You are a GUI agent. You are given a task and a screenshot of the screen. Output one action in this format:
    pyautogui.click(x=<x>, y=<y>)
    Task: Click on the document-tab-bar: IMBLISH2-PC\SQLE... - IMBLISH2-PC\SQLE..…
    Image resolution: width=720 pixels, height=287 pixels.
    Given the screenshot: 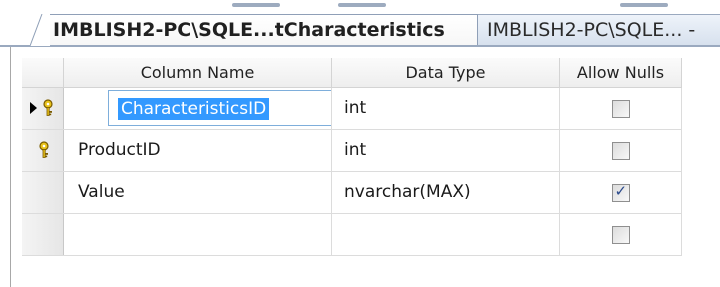 What is the action you would take?
    pyautogui.click(x=360, y=30)
    